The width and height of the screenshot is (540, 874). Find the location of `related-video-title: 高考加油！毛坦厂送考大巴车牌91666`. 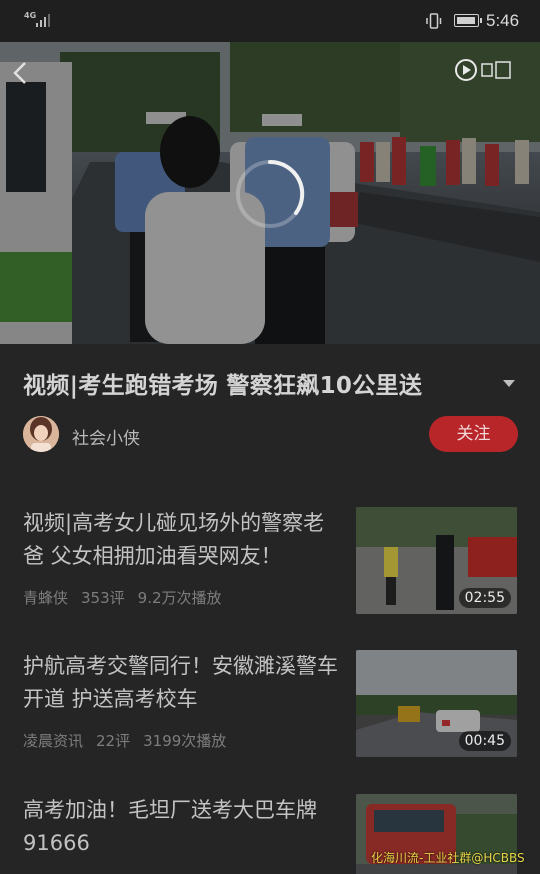

related-video-title: 高考加油！毛坦厂送考大巴车牌91666 is located at coordinates (170, 826).